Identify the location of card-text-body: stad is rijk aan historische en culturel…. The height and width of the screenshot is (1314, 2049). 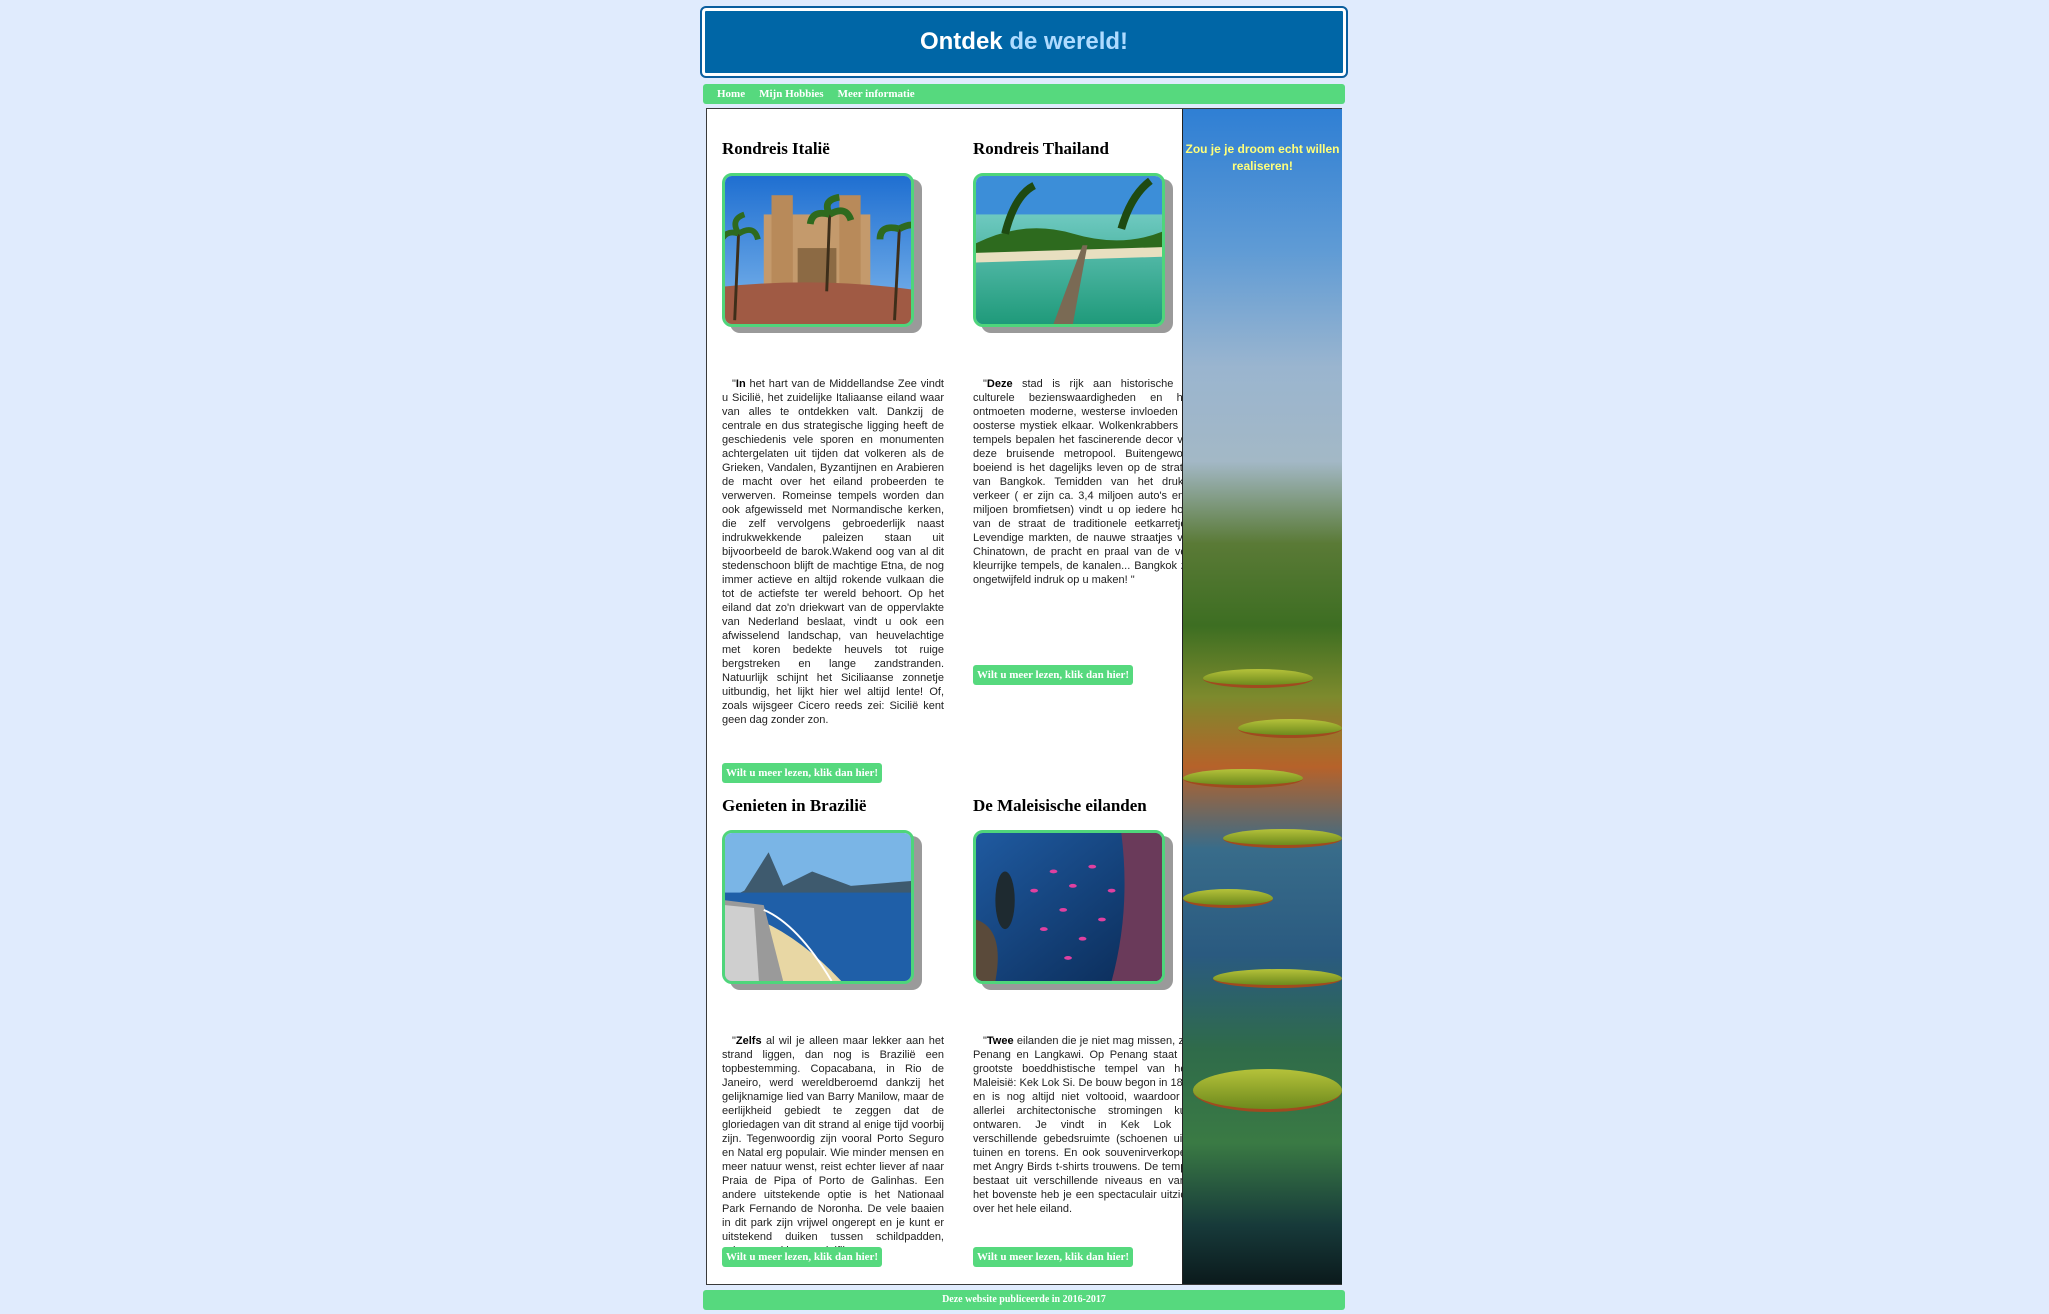
(1084, 482).